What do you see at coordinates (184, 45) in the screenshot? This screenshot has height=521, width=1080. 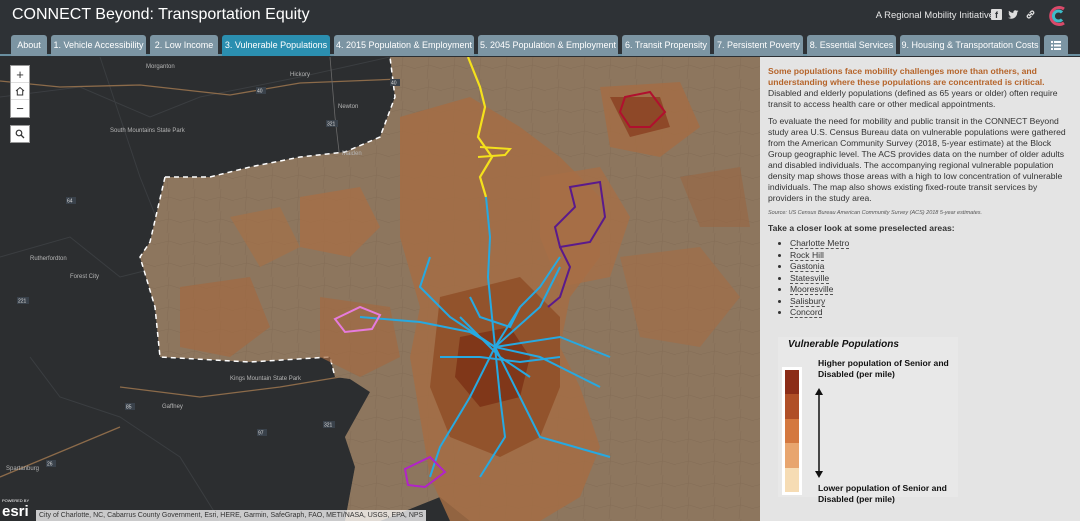 I see `tab-low-income: 2. Low Income` at bounding box center [184, 45].